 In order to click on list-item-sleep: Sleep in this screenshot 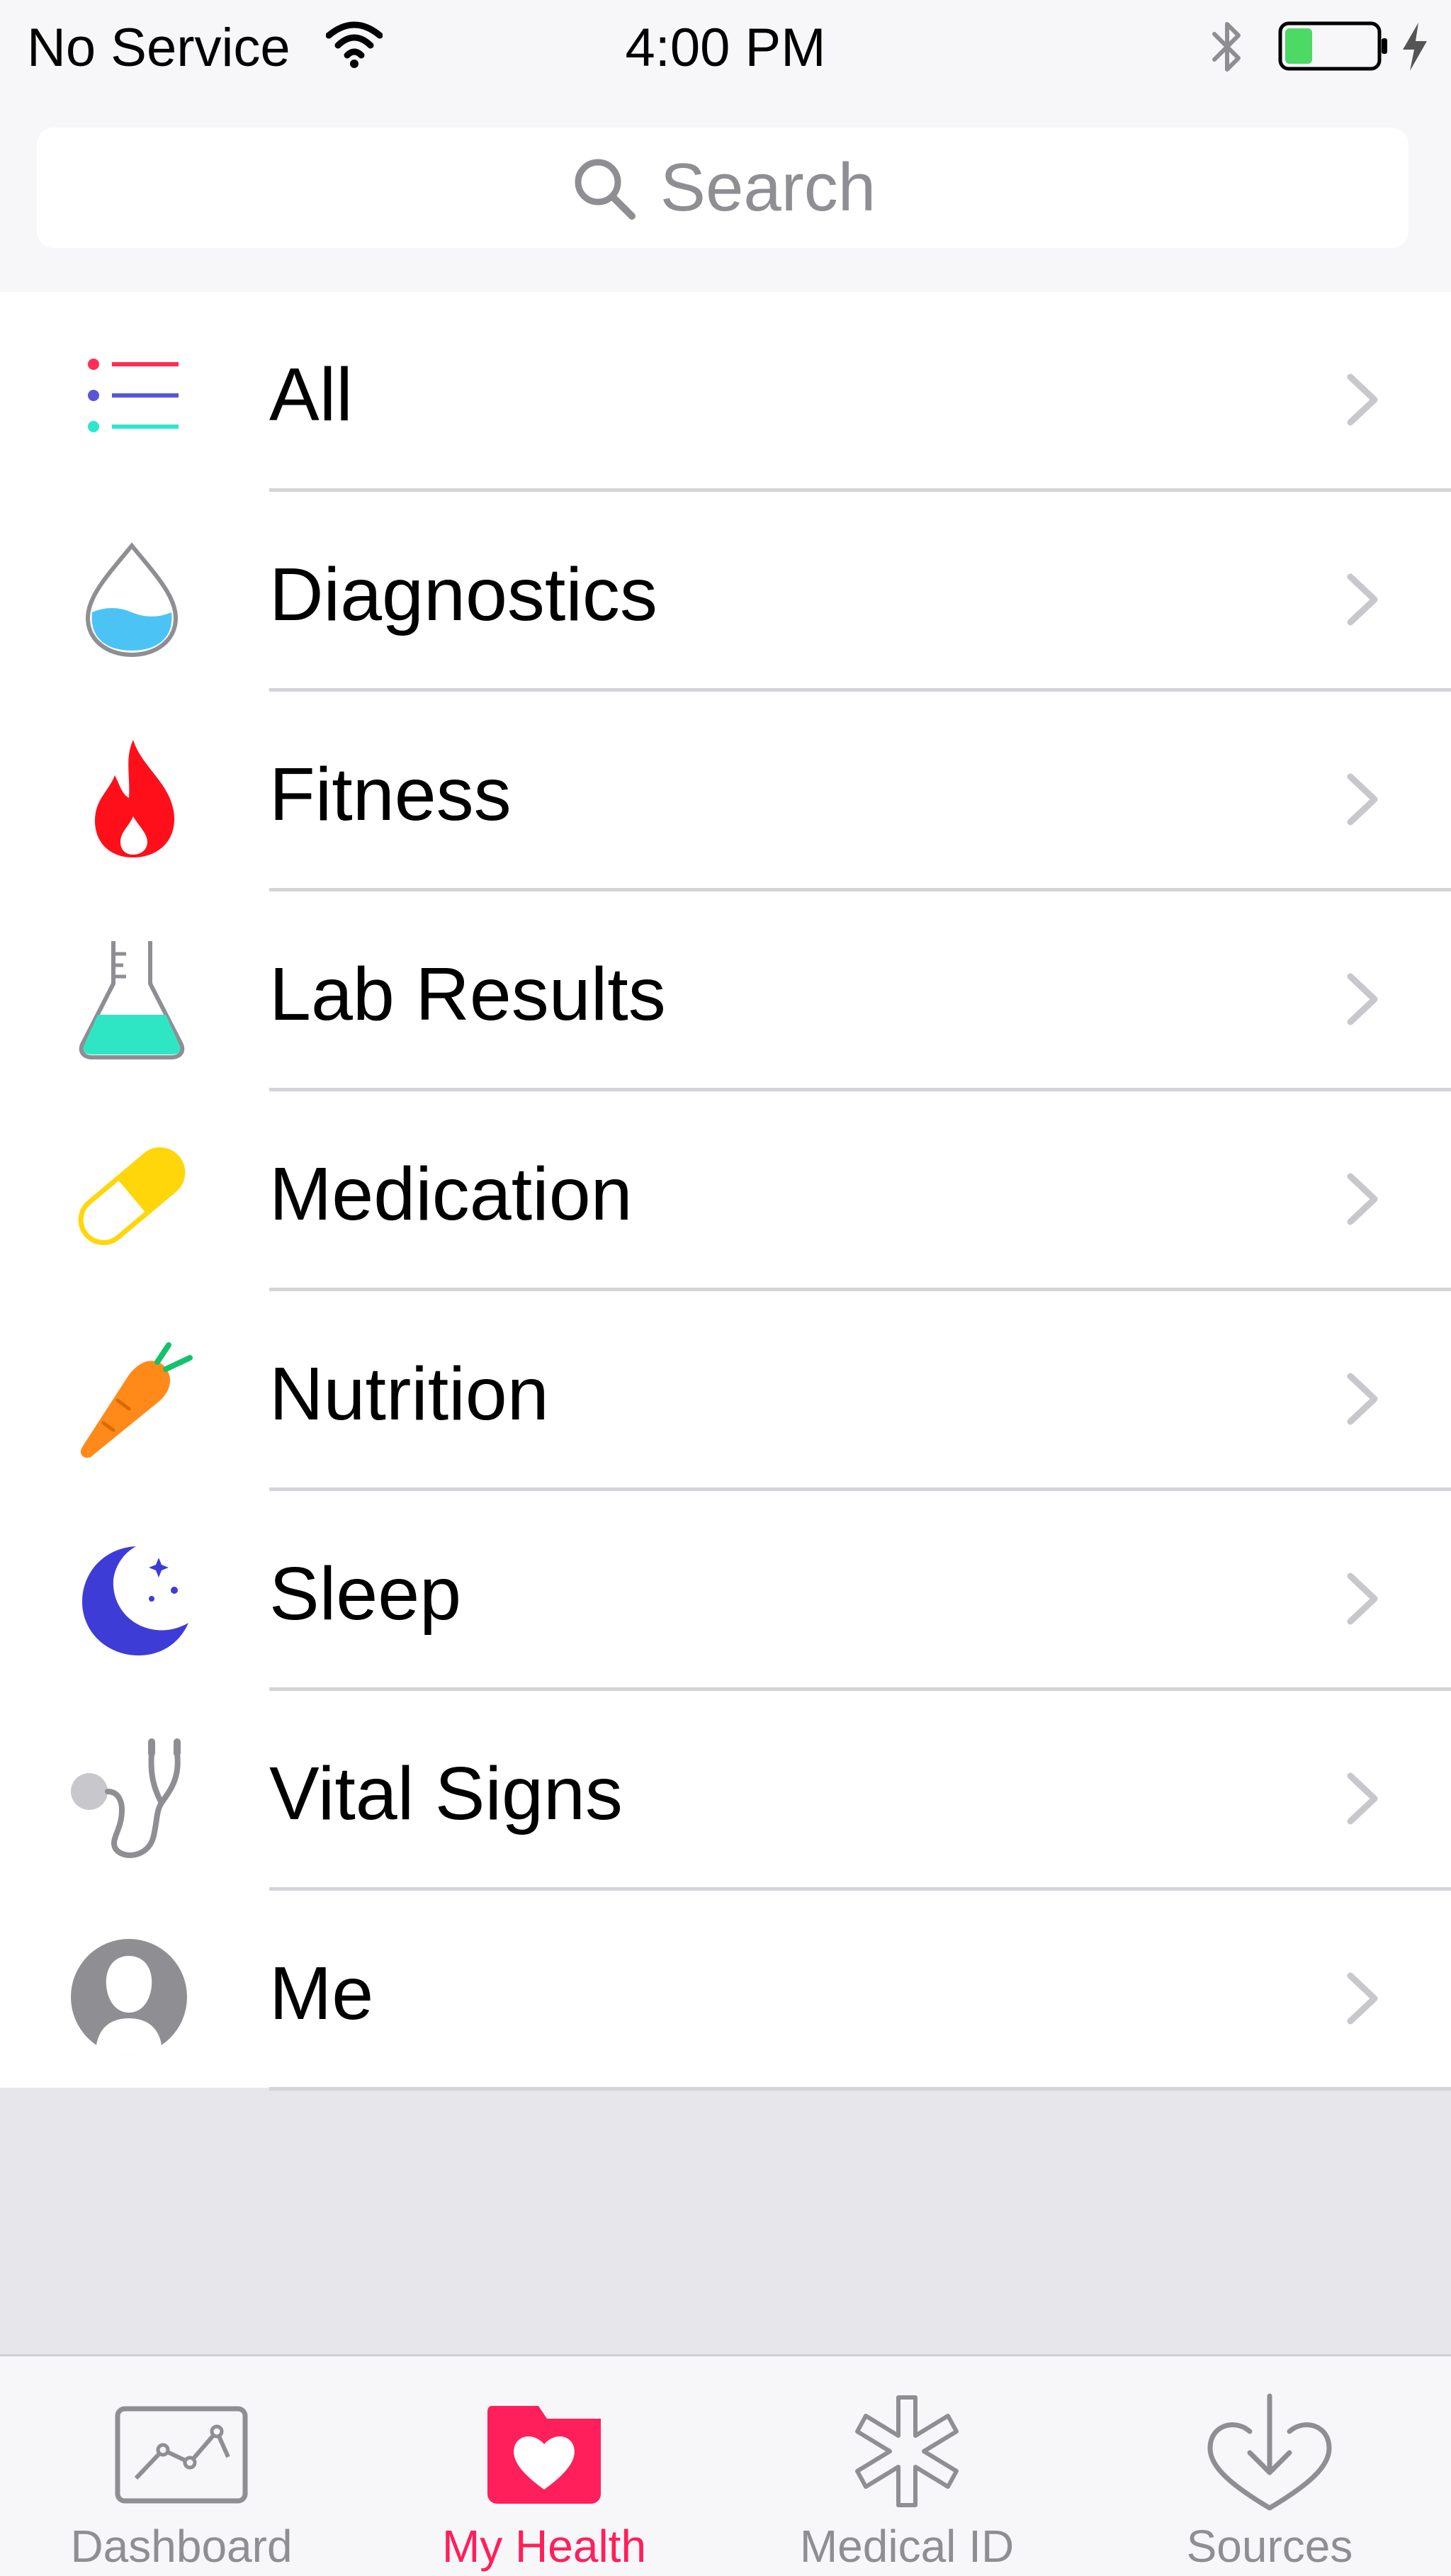, I will do `click(725, 1591)`.